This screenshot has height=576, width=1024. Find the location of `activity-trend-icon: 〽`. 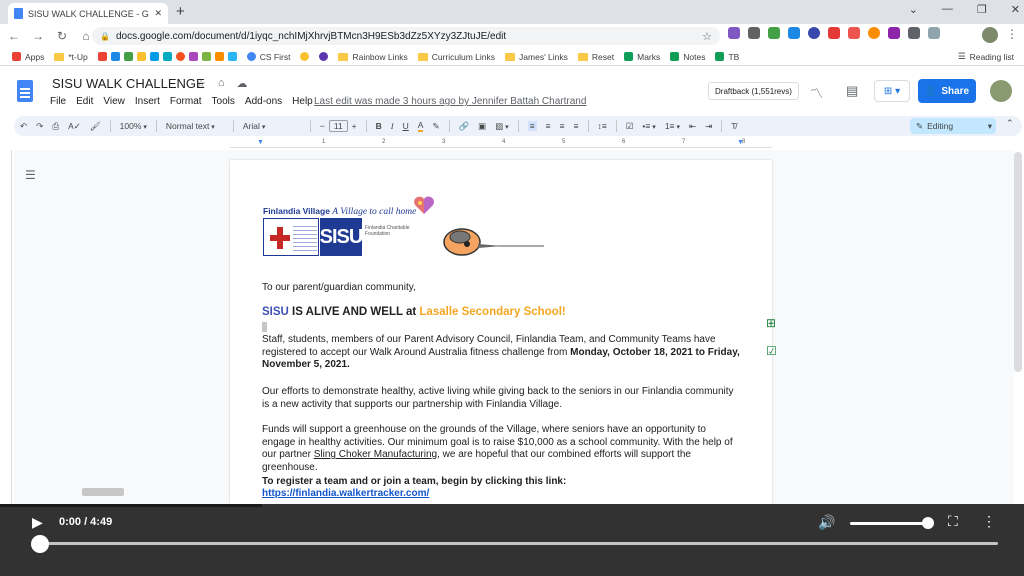

activity-trend-icon: 〽 is located at coordinates (816, 92).